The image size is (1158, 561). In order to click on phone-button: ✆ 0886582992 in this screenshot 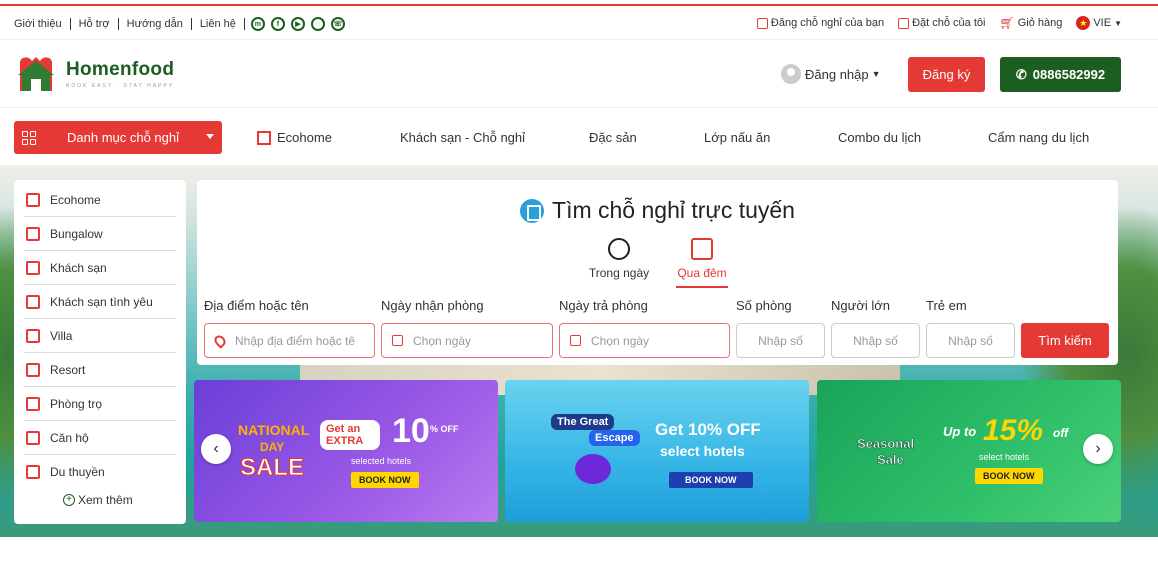, I will do `click(1060, 74)`.